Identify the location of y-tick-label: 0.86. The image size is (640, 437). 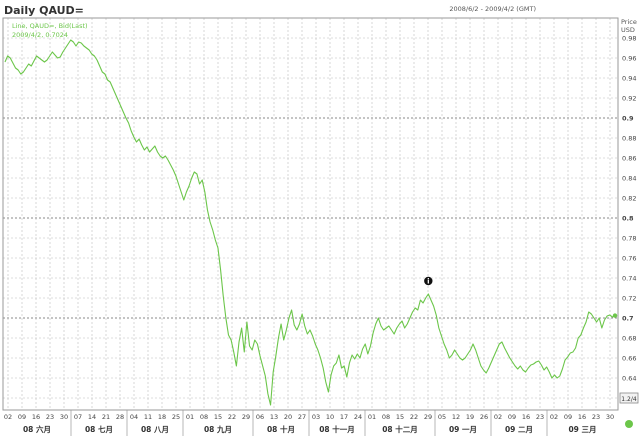
(629, 159).